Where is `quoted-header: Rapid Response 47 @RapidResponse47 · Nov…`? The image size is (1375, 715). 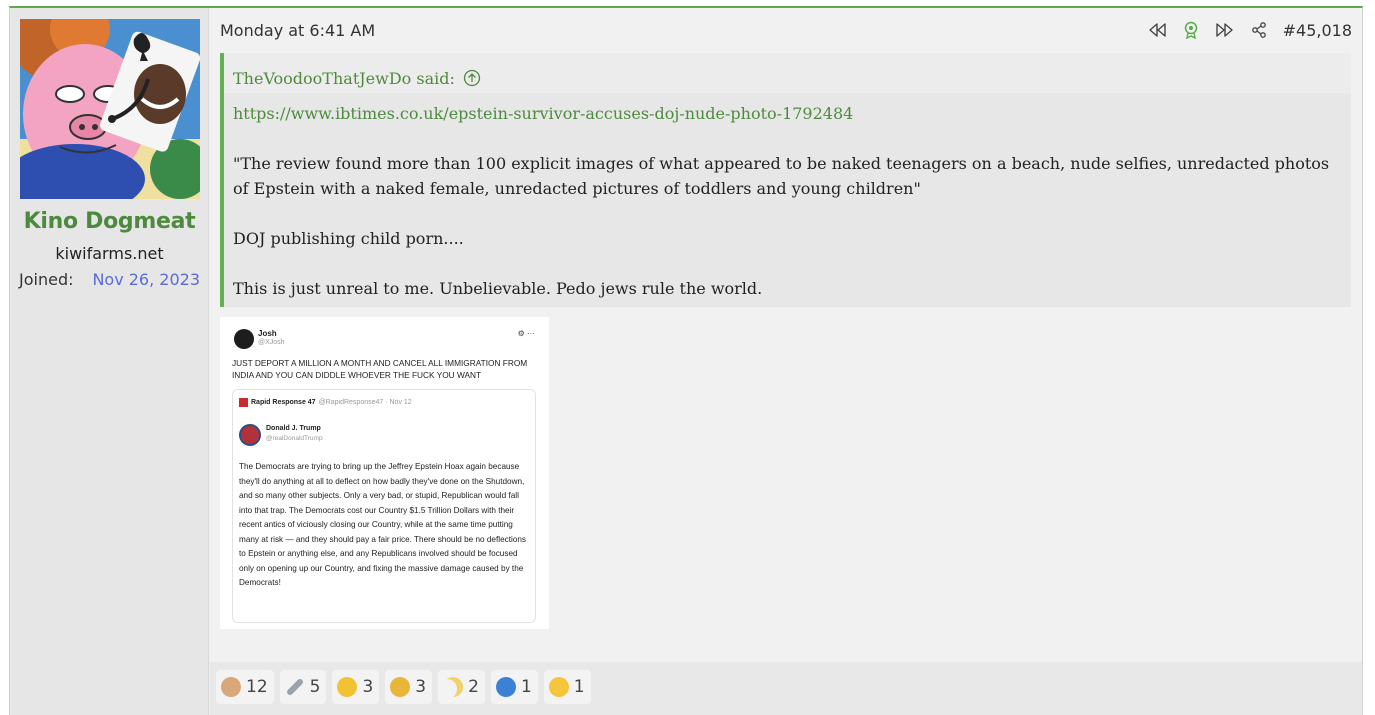
quoted-header: Rapid Response 47 @RapidResponse47 · Nov… is located at coordinates (325, 402).